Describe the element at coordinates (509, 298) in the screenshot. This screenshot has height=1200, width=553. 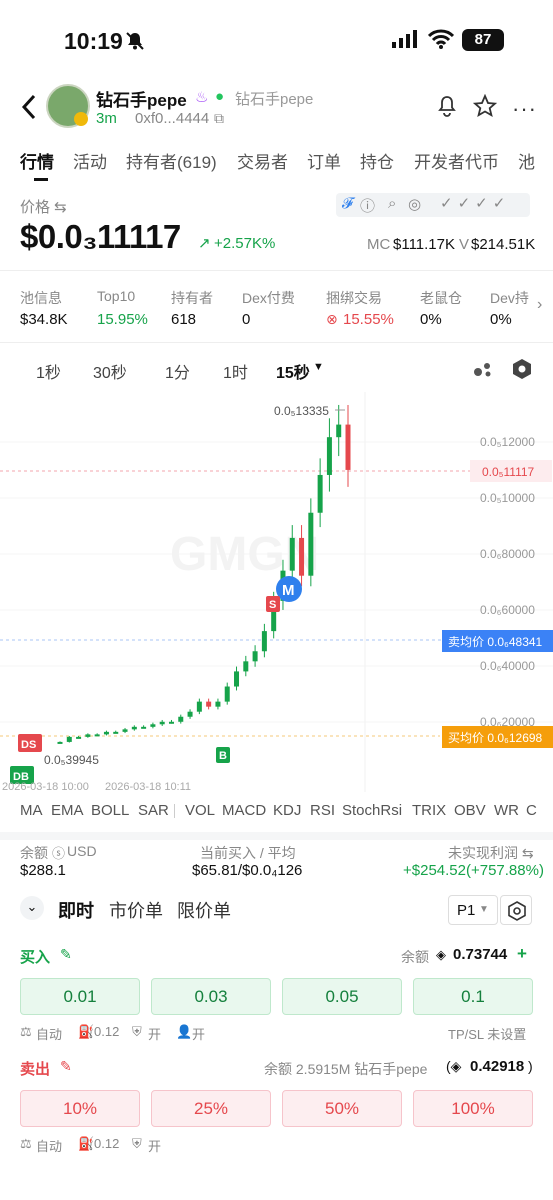
I see `stat-dev-label: Dev持` at that location.